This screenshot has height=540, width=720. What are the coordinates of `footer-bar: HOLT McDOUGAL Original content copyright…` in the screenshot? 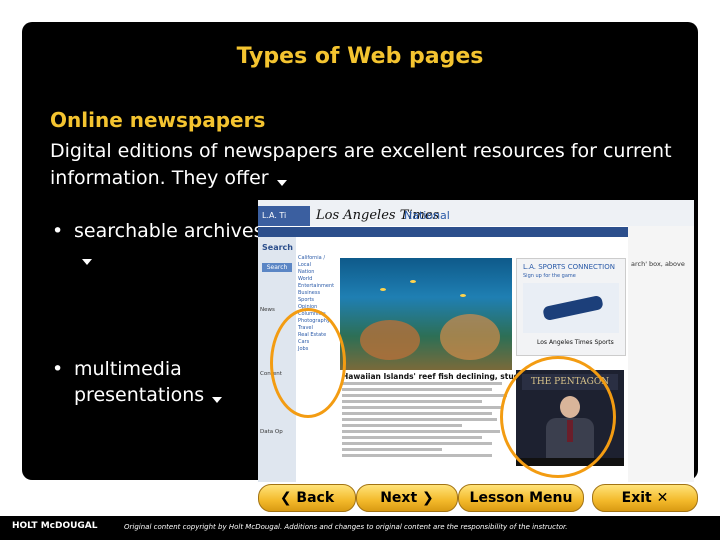 It's located at (360, 528).